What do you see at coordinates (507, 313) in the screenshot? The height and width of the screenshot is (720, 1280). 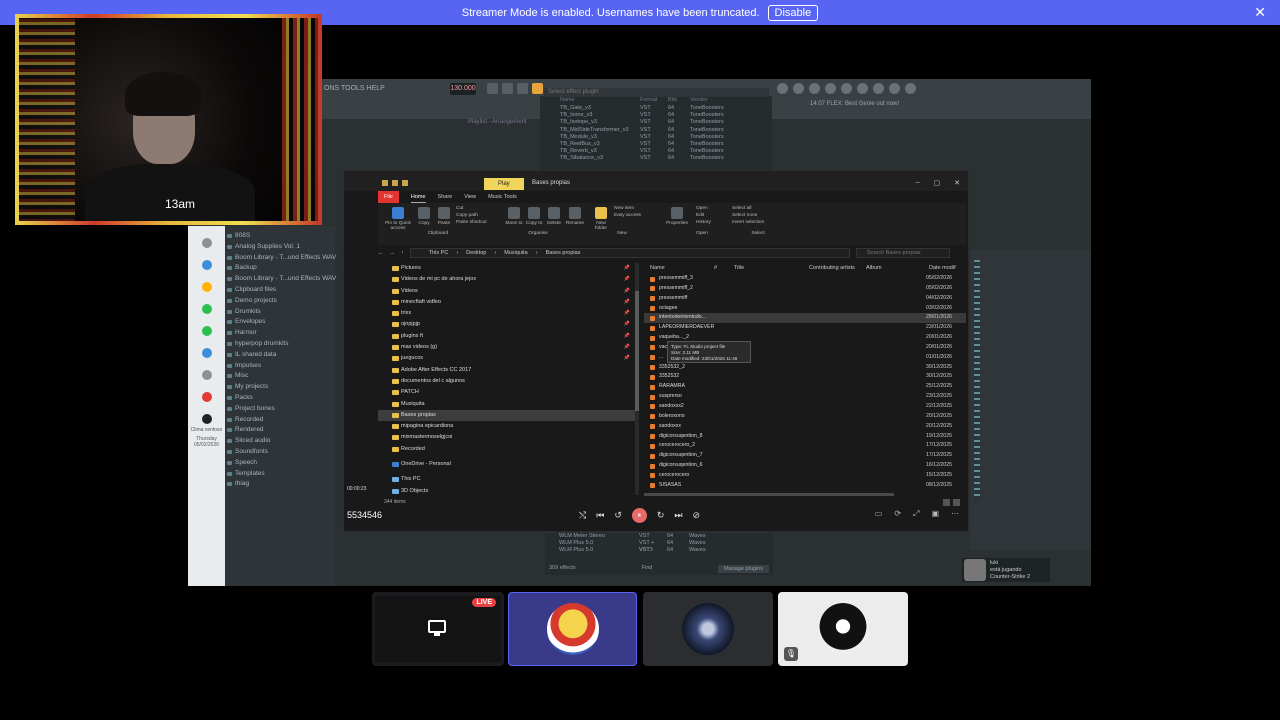 I see `nav-item: trixx 📌` at bounding box center [507, 313].